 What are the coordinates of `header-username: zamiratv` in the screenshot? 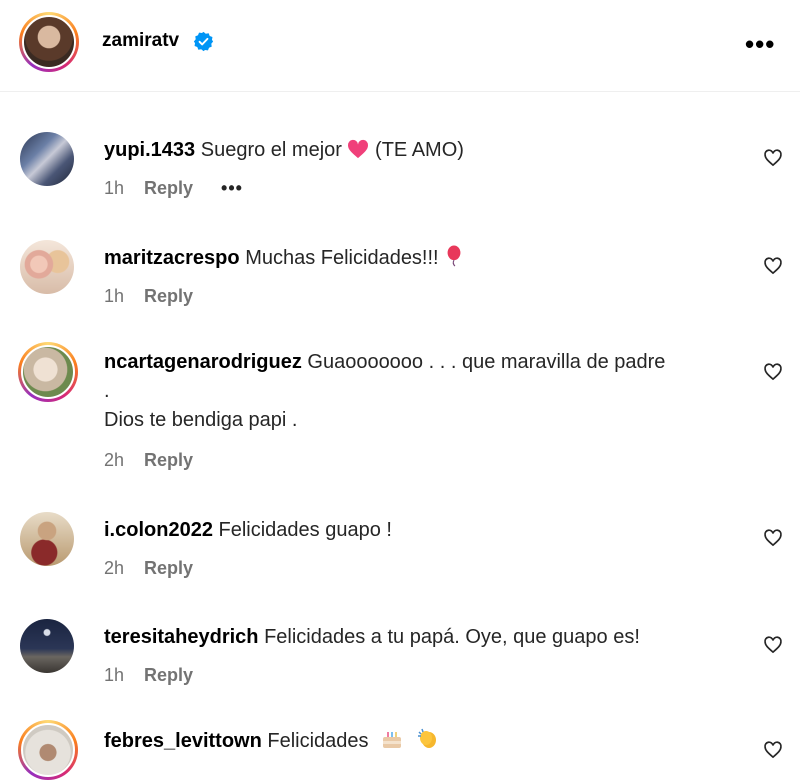 It's located at (140, 41).